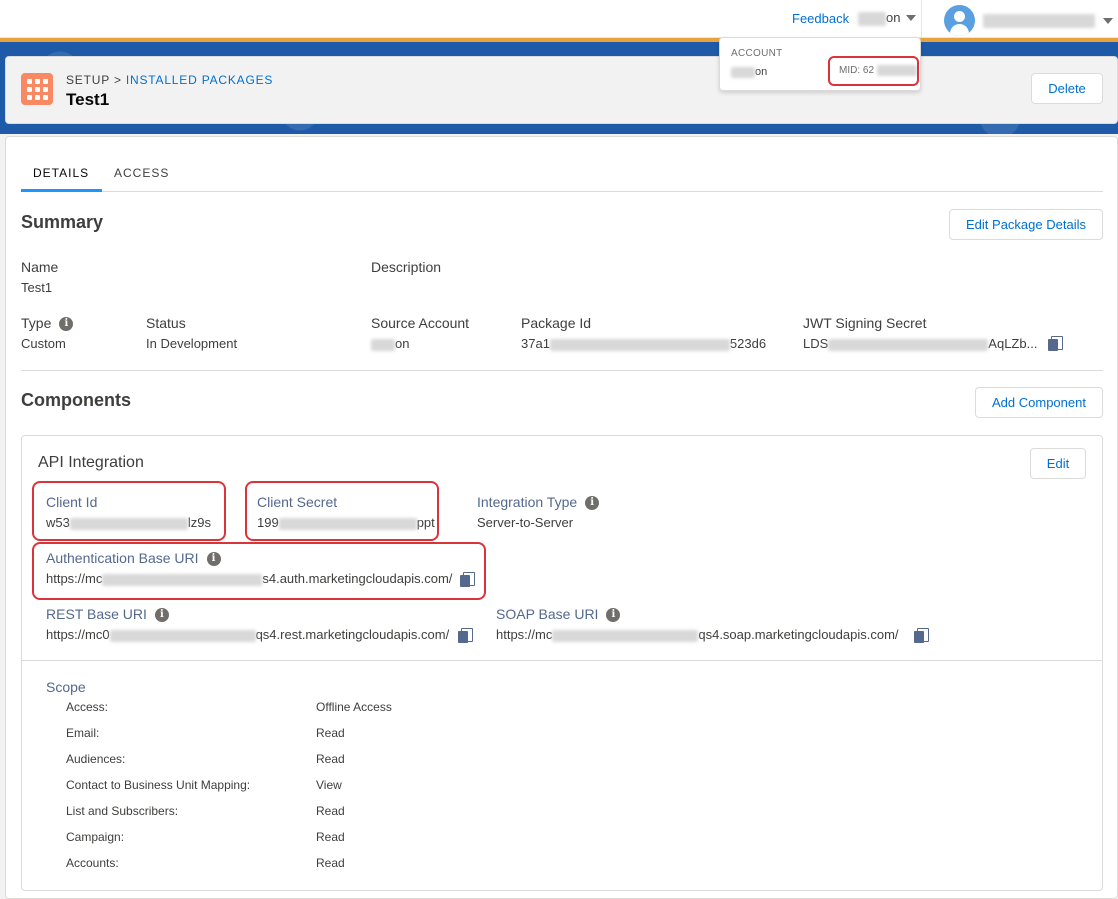 This screenshot has width=1118, height=899. I want to click on breadcrumb: SETUP > INSTALLED PACKAGES, so click(169, 80).